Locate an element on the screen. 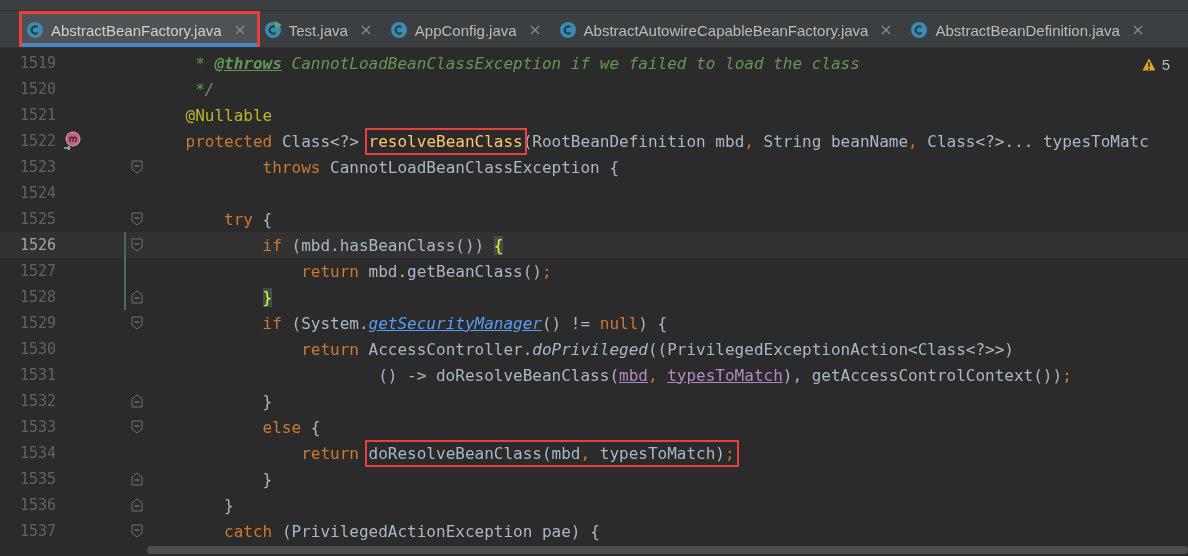 Image resolution: width=1188 pixels, height=556 pixels. code-text: Class<?> is located at coordinates (320, 141).